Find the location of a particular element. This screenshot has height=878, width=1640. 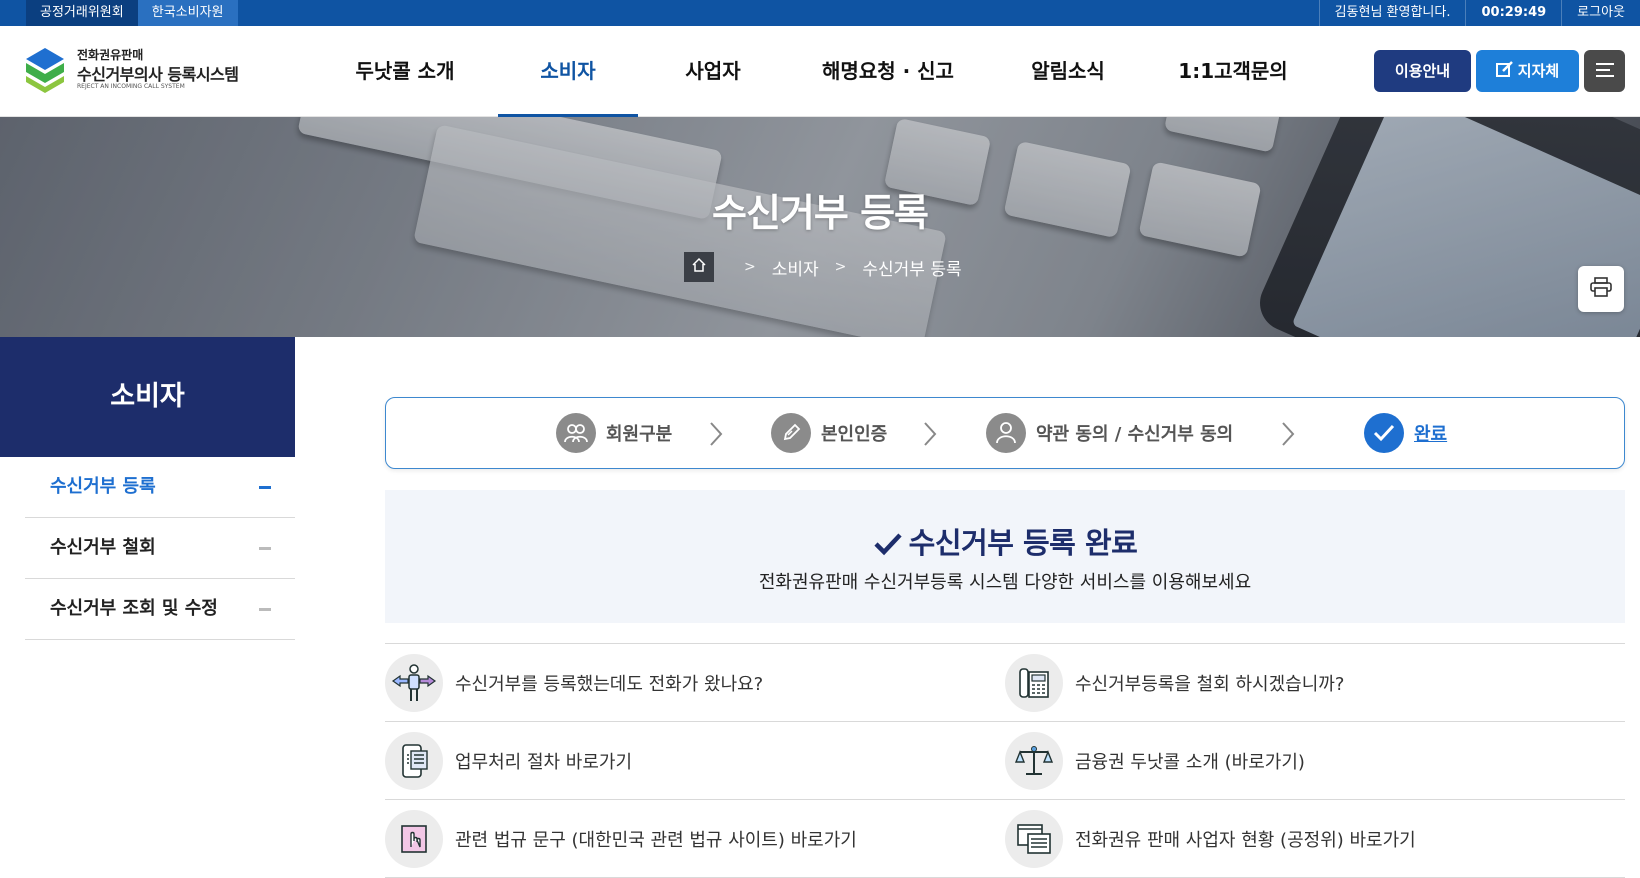

breadcrumb-item: 소비자 is located at coordinates (795, 267).